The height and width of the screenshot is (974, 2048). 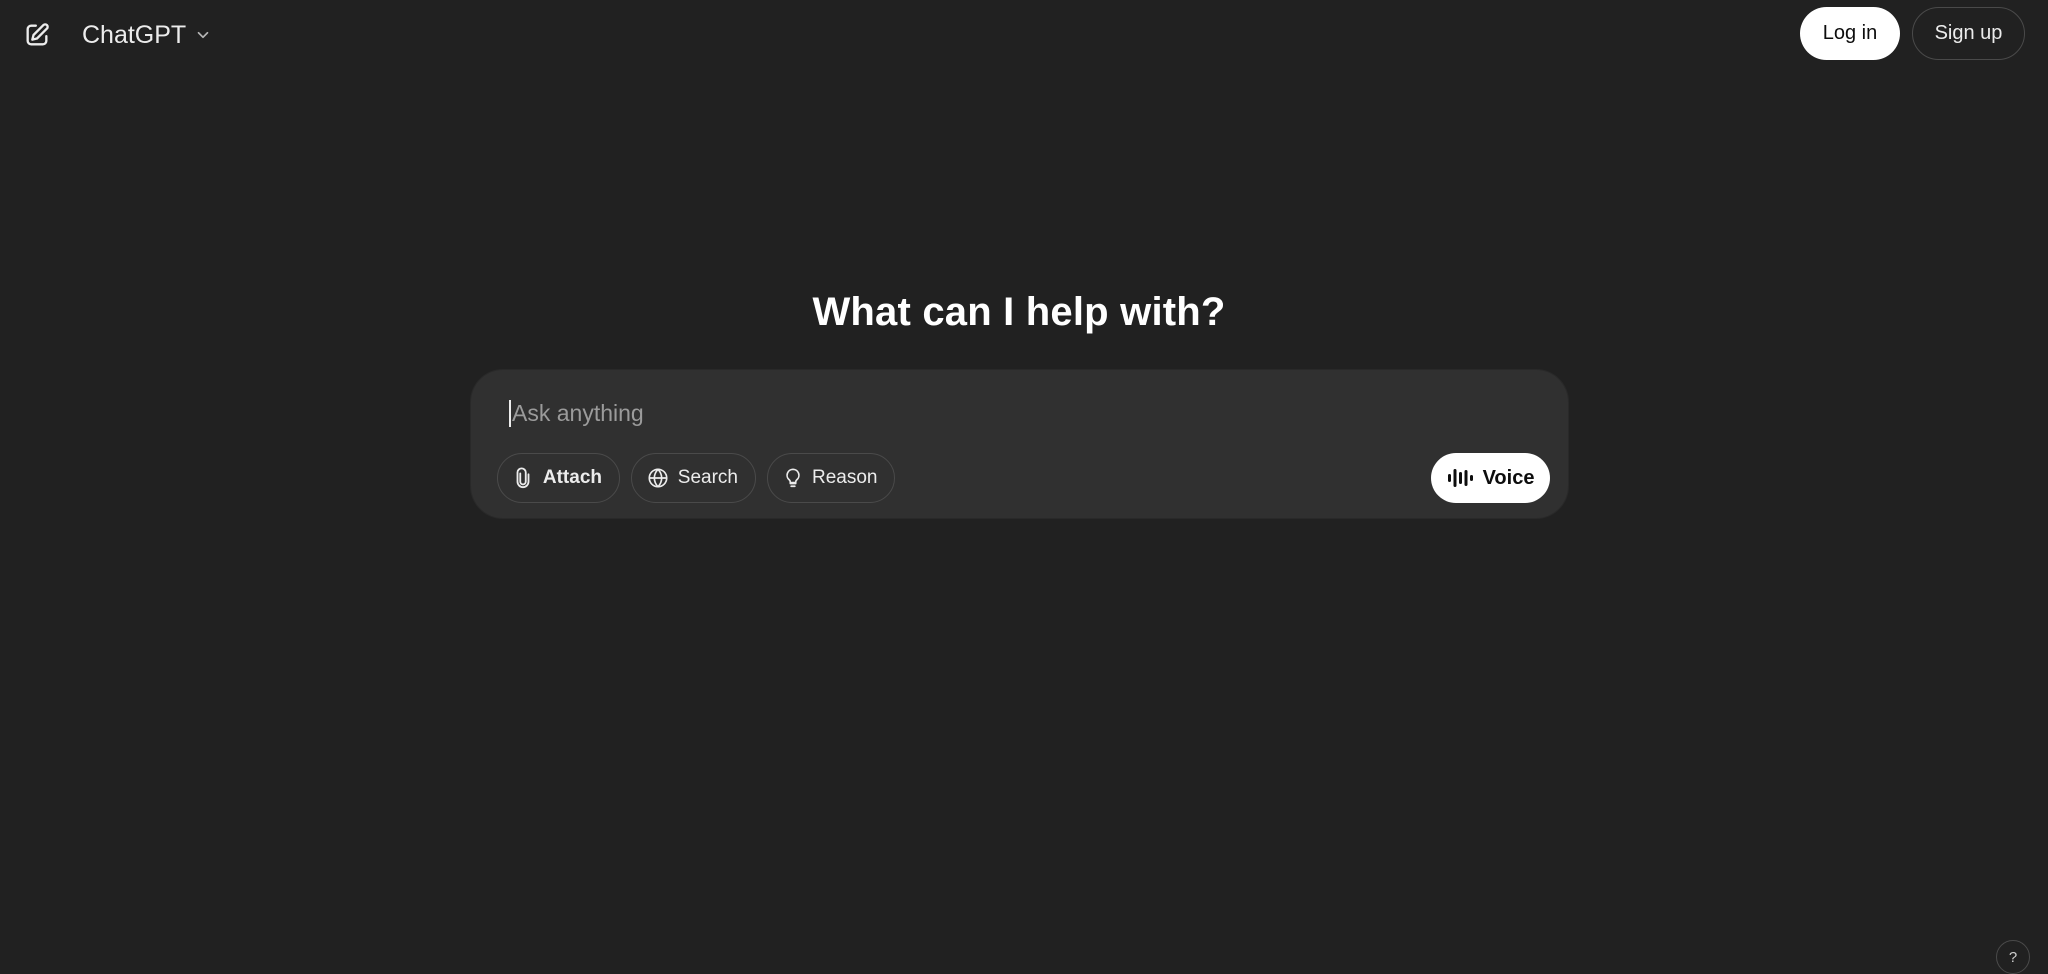 I want to click on waveform-icon, so click(x=1460, y=478).